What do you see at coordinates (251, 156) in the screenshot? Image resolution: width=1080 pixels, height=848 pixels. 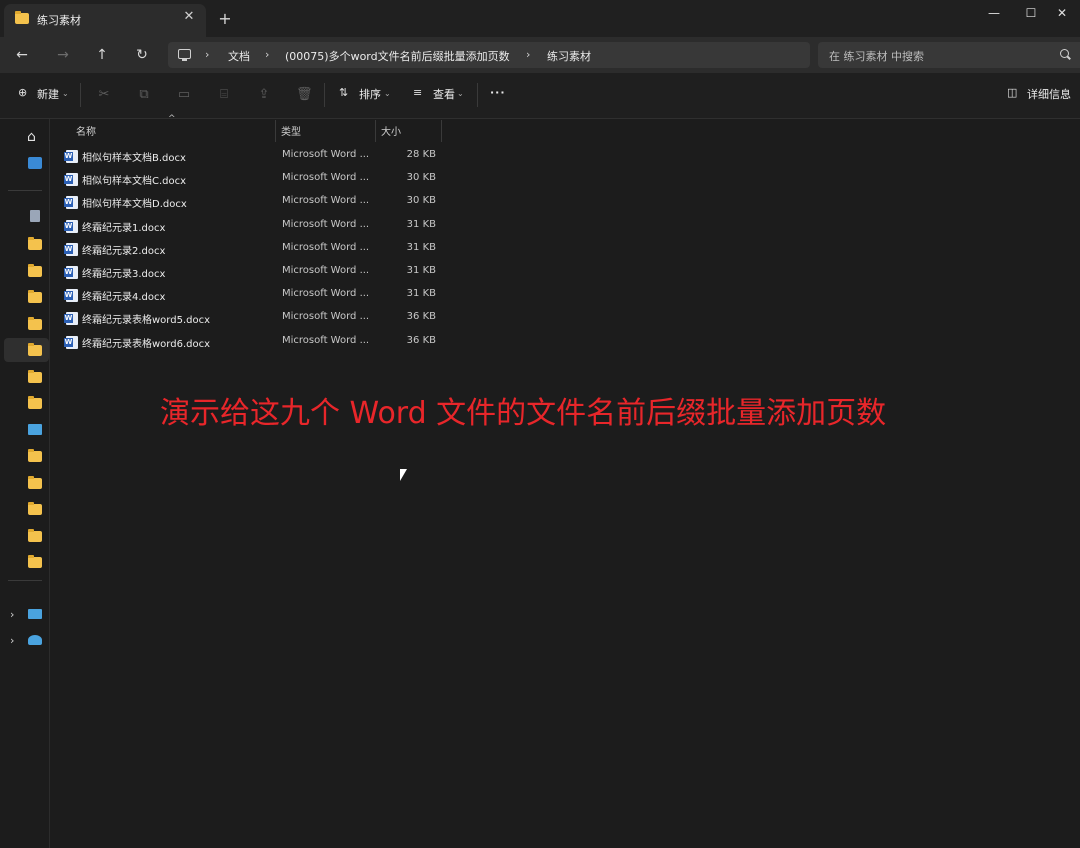 I see `file-row: 相似句样本文档B.docx Microsoft Word ... 28 KB` at bounding box center [251, 156].